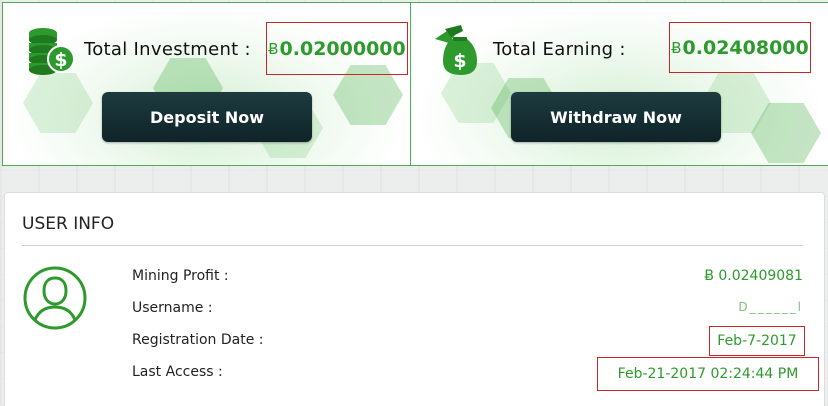  What do you see at coordinates (616, 117) in the screenshot?
I see `withdraw-now-button: Withdraw Now` at bounding box center [616, 117].